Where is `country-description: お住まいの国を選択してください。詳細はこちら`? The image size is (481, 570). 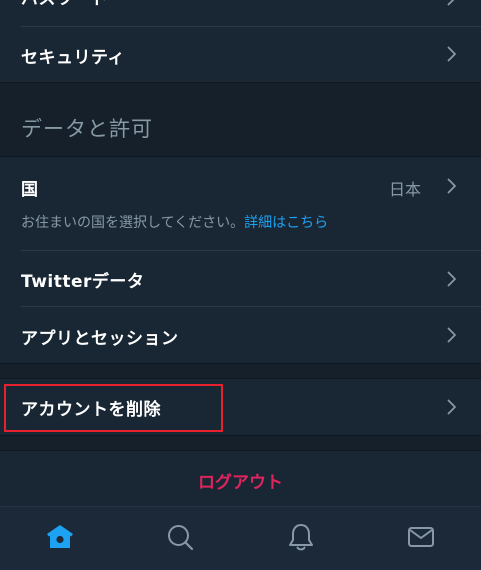 country-description: お住まいの国を選択してください。詳細はこちら is located at coordinates (174, 222).